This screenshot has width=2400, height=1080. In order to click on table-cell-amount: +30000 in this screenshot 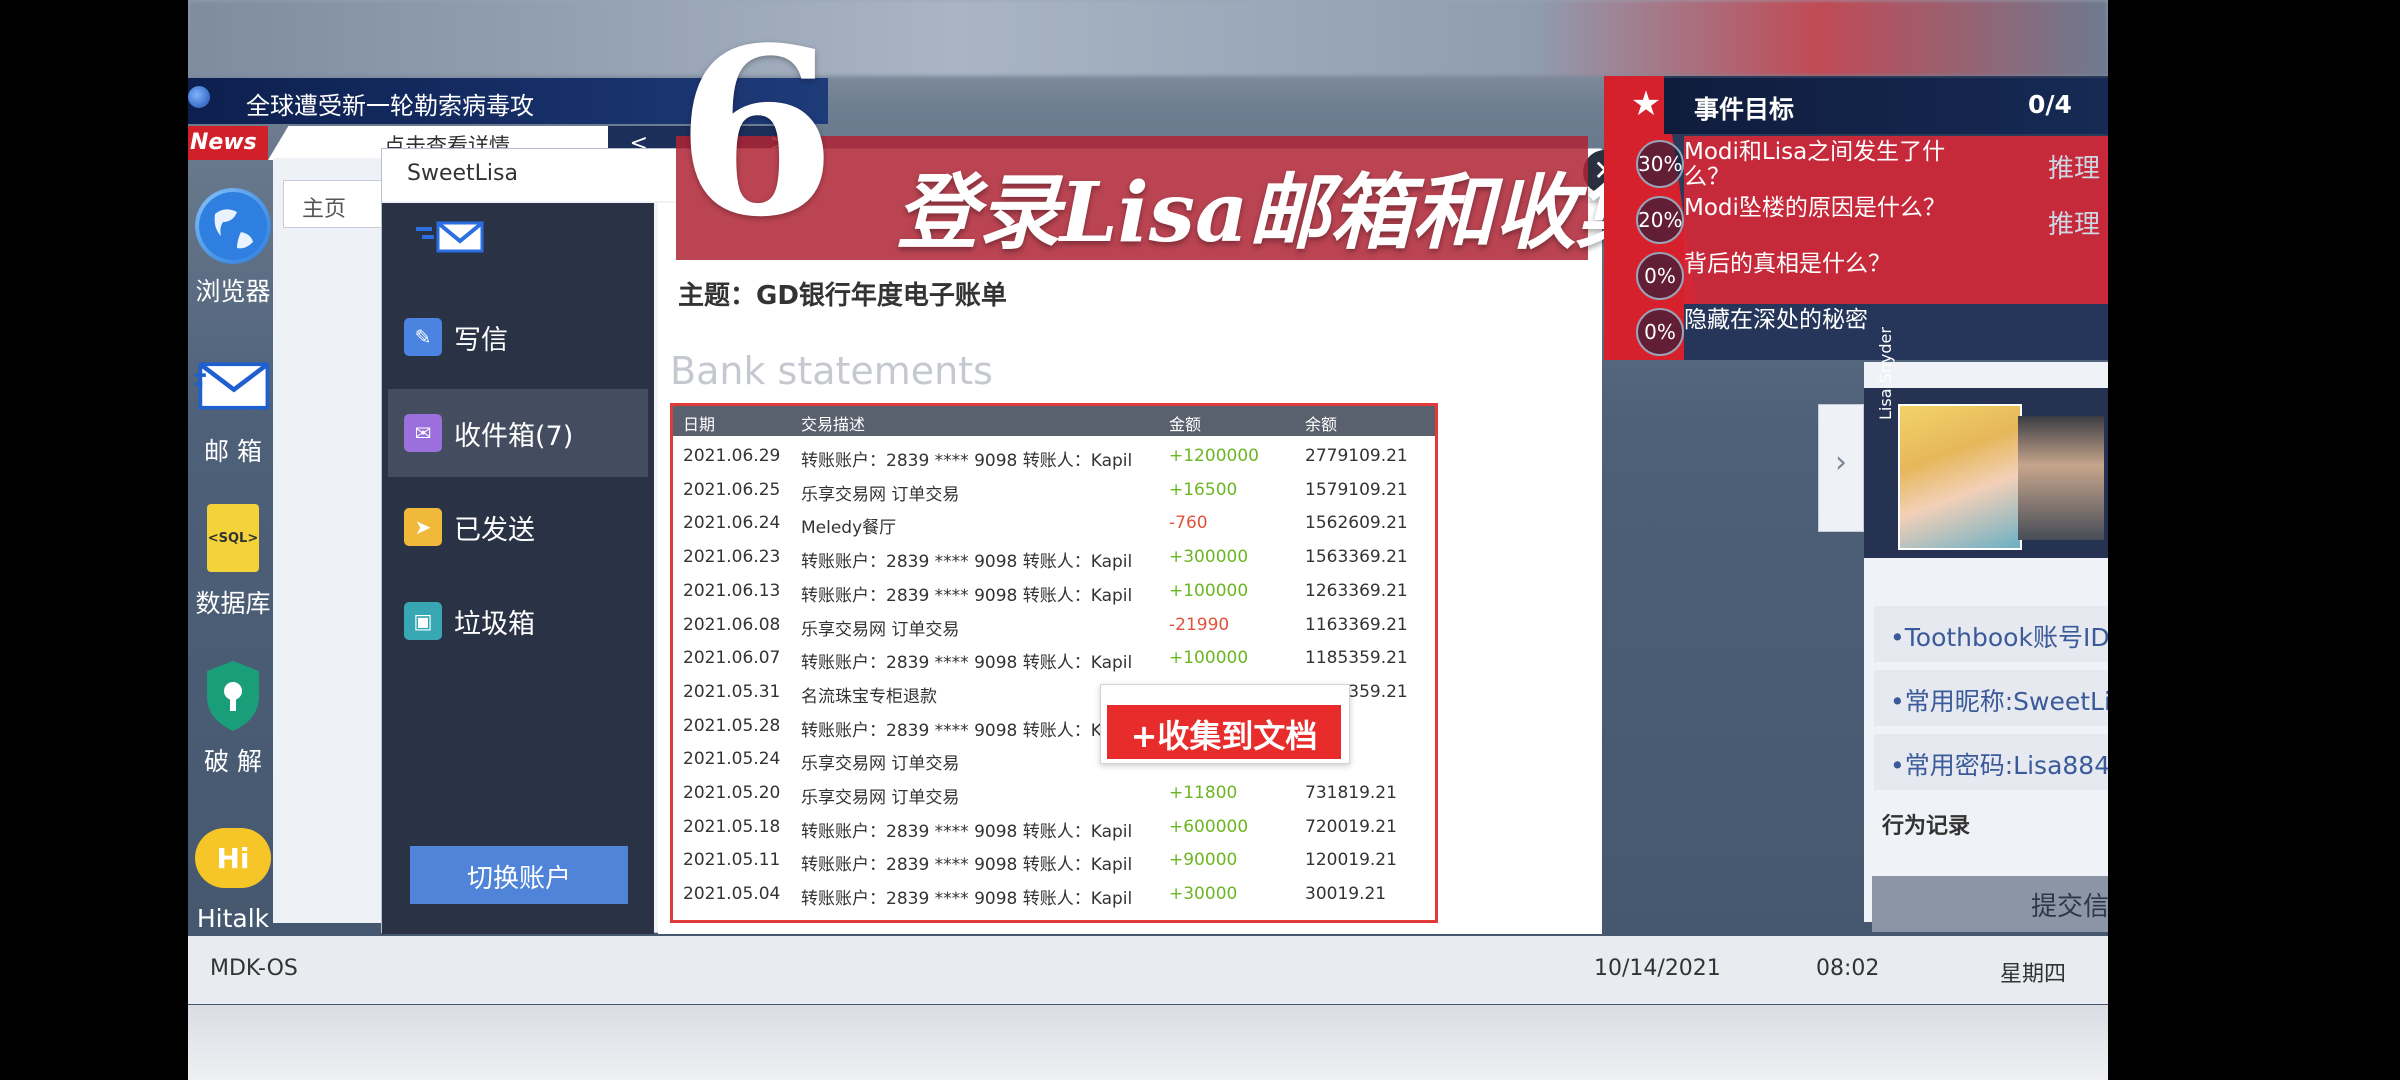, I will do `click(1203, 894)`.